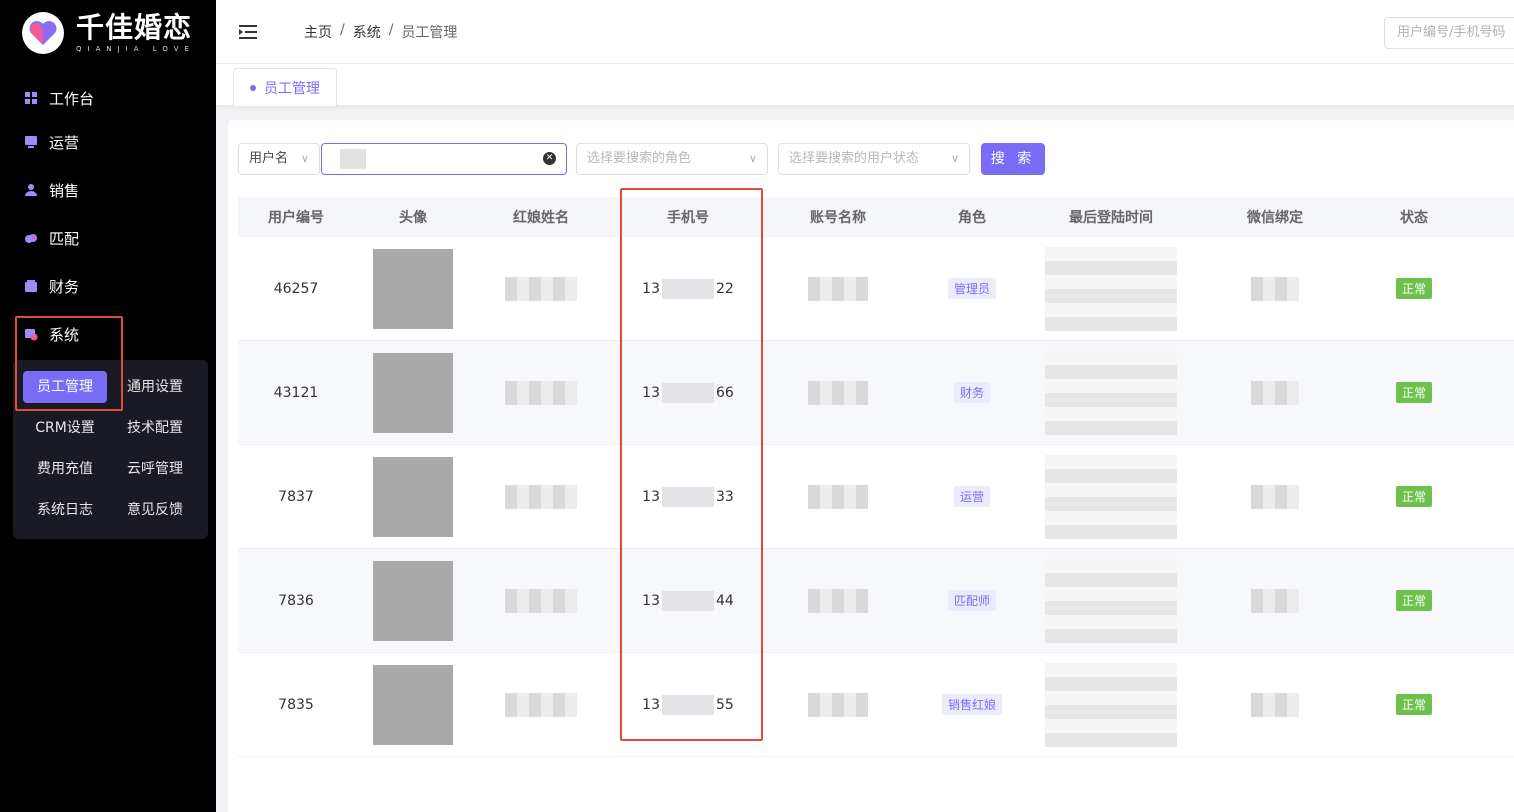 Image resolution: width=1514 pixels, height=812 pixels. Describe the element at coordinates (65, 428) in the screenshot. I see `submenu-crm-settings: CRM设置` at that location.